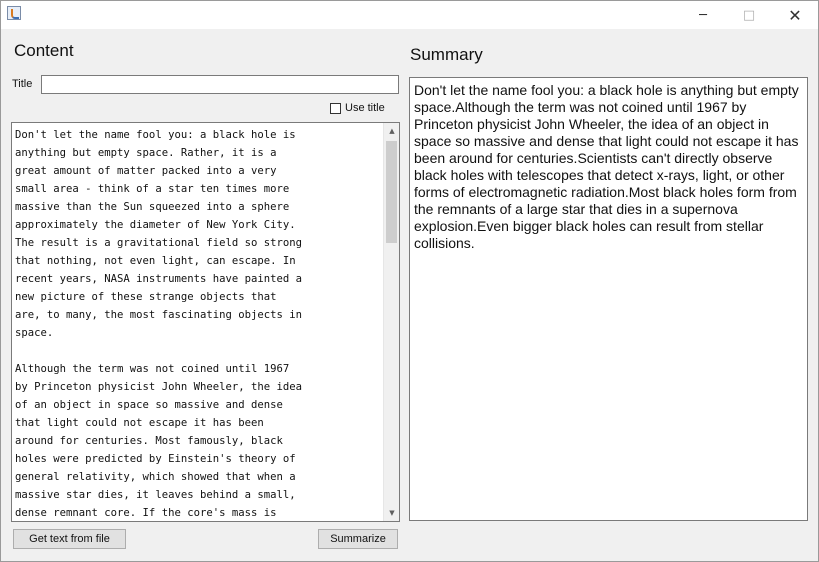 This screenshot has width=819, height=562. What do you see at coordinates (44, 50) in the screenshot?
I see `content-heading: Content` at bounding box center [44, 50].